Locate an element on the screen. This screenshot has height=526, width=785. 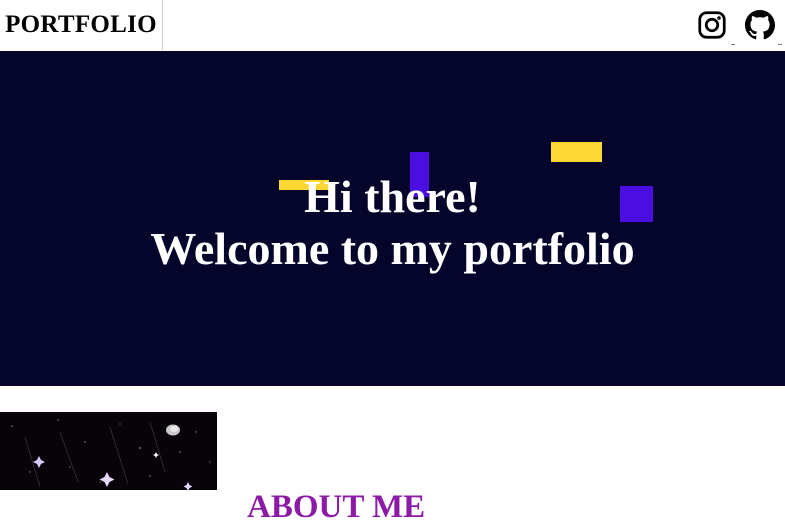
space-illustration is located at coordinates (108, 451).